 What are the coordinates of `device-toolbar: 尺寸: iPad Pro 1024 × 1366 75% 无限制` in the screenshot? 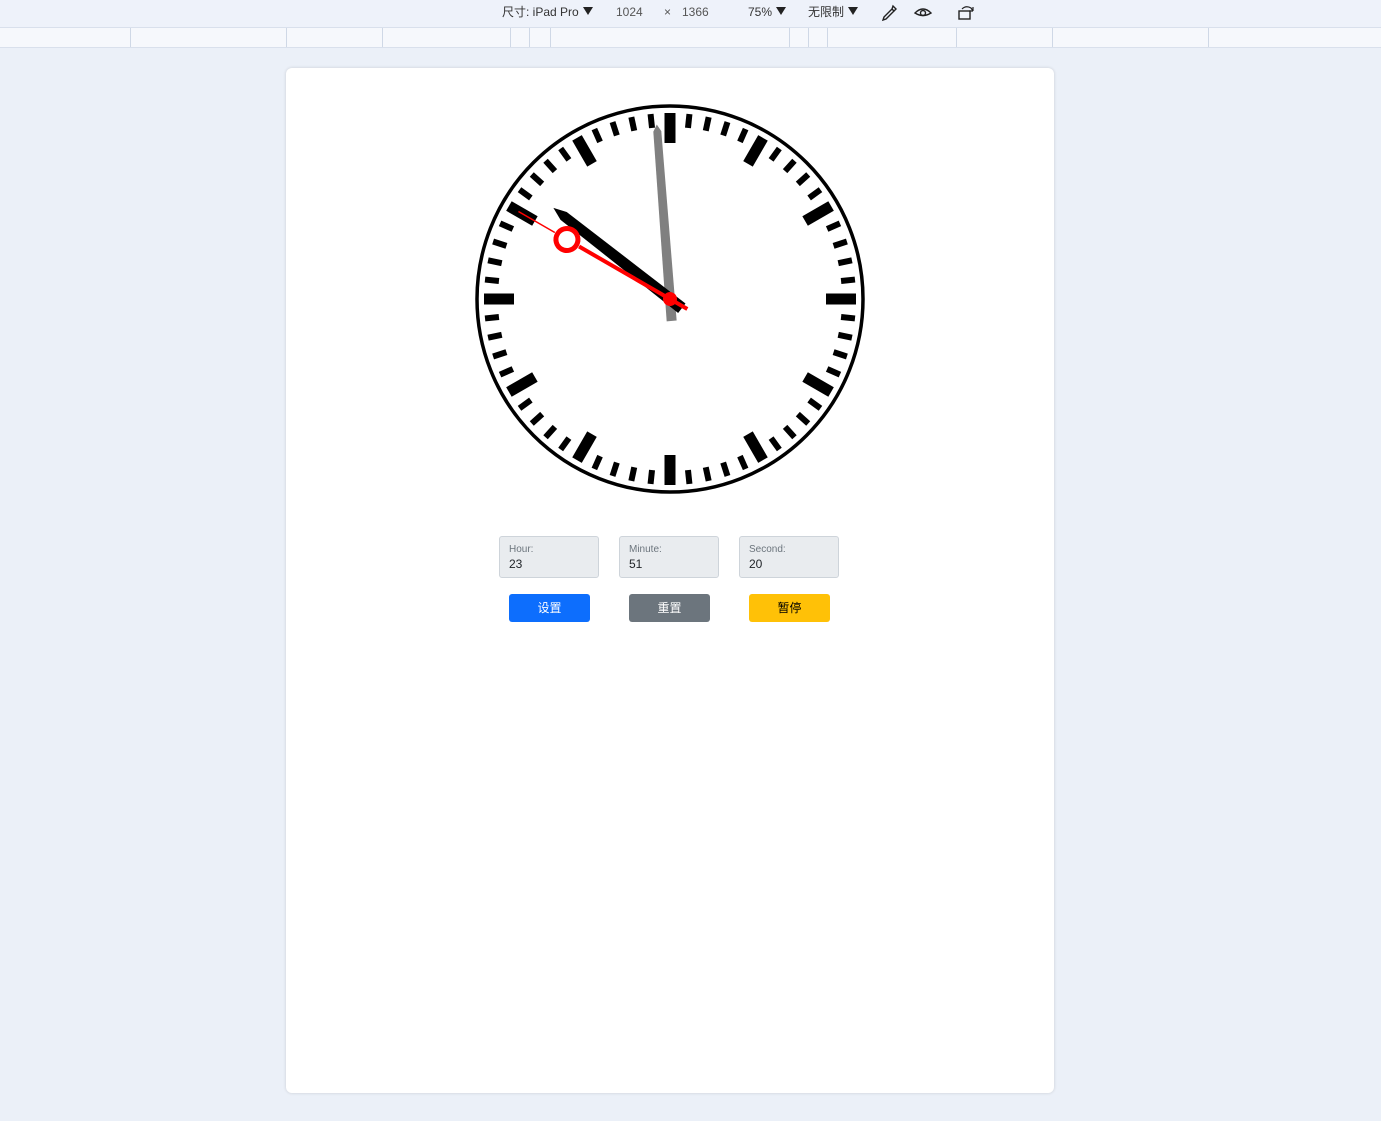 It's located at (690, 14).